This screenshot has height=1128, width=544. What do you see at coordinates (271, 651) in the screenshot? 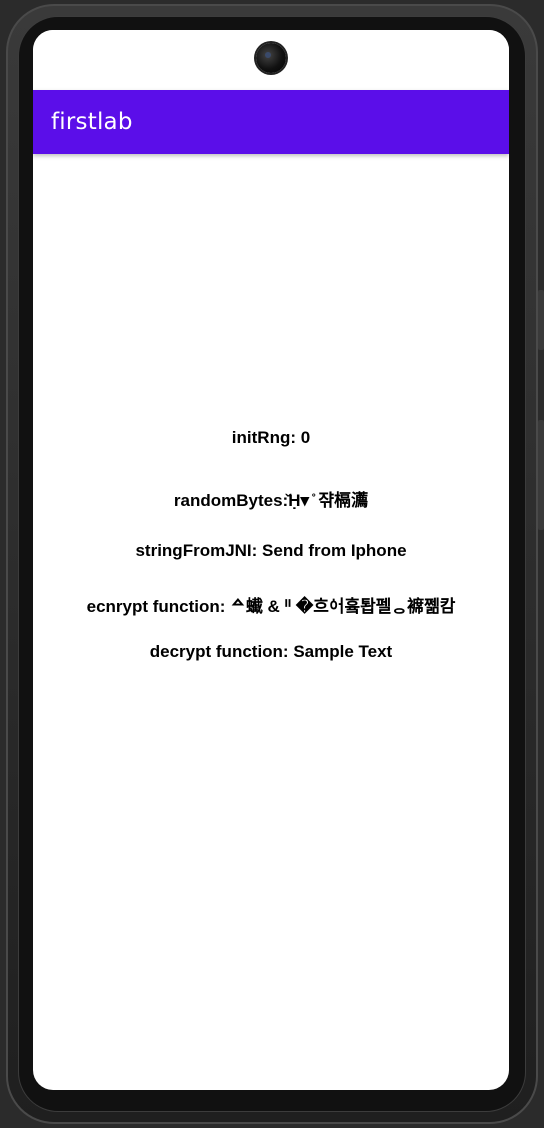
I see `decrypt-function-text: decrypt function: Sample Text` at bounding box center [271, 651].